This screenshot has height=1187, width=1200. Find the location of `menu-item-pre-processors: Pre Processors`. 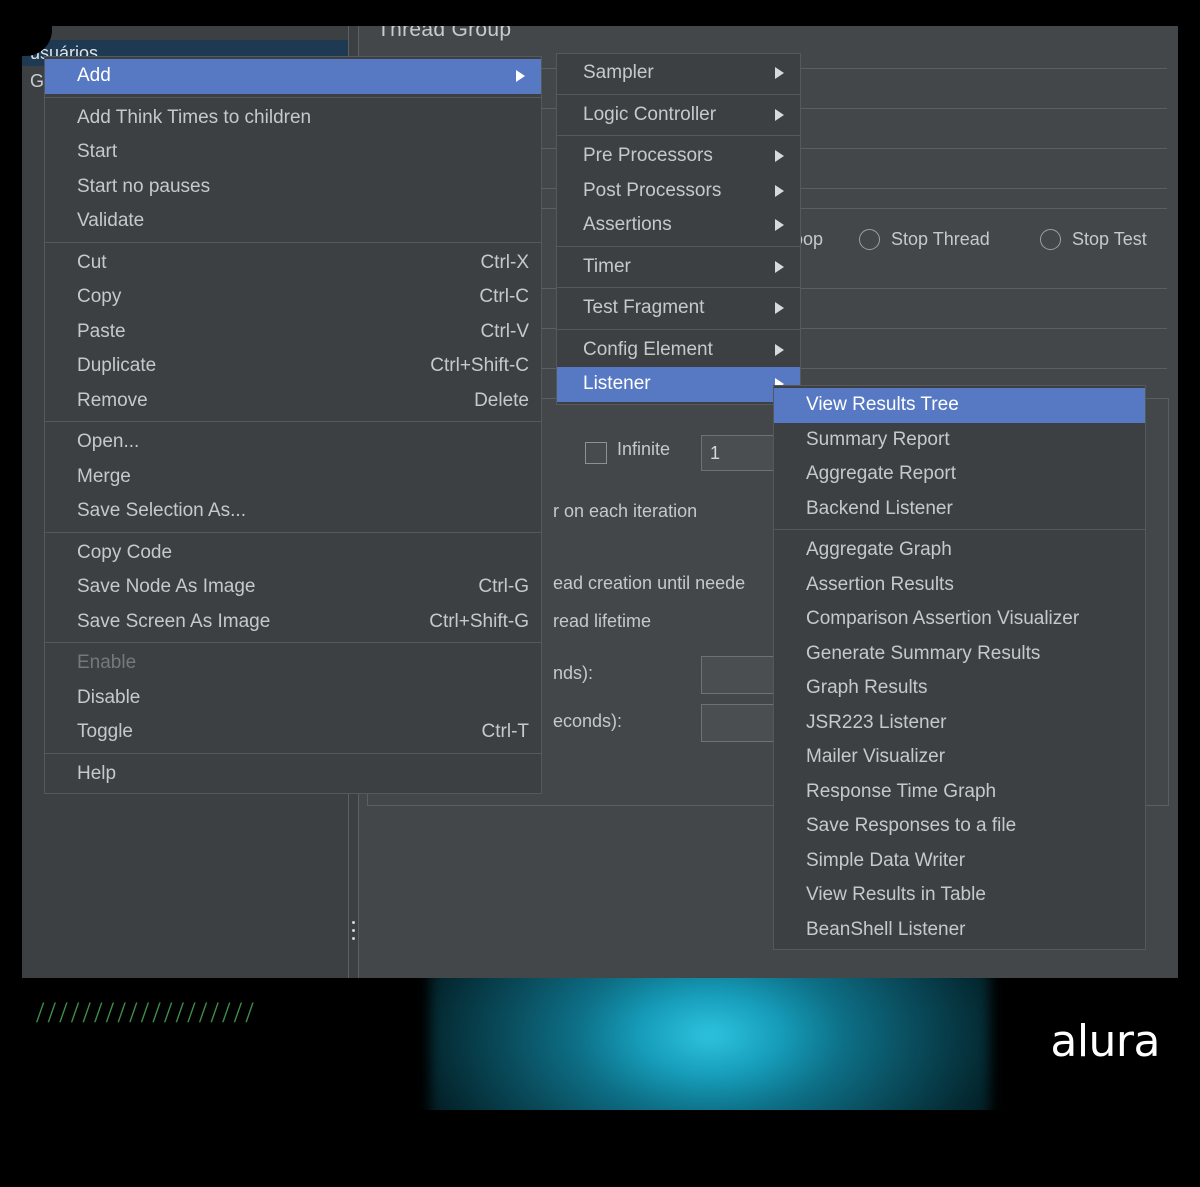

menu-item-pre-processors: Pre Processors is located at coordinates (678, 156).